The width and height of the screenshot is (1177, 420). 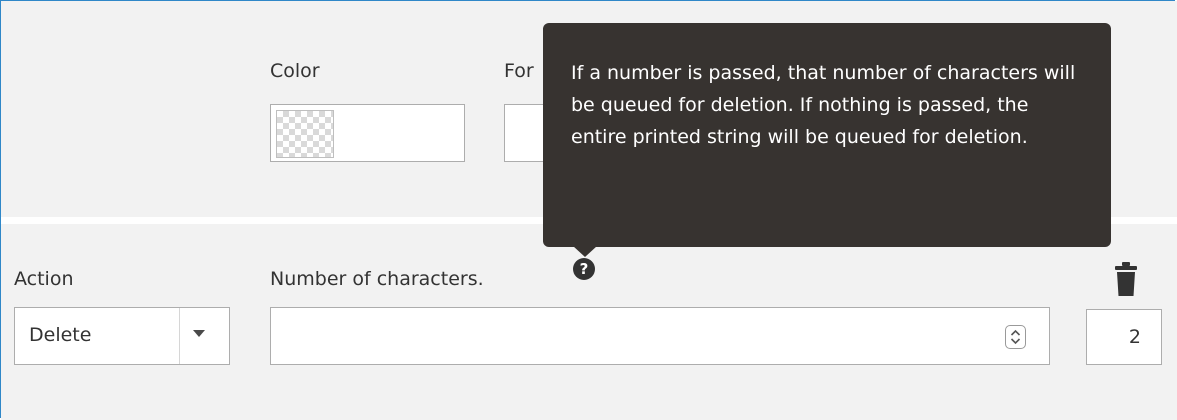 I want to click on action-select-value: Delete, so click(x=60, y=335).